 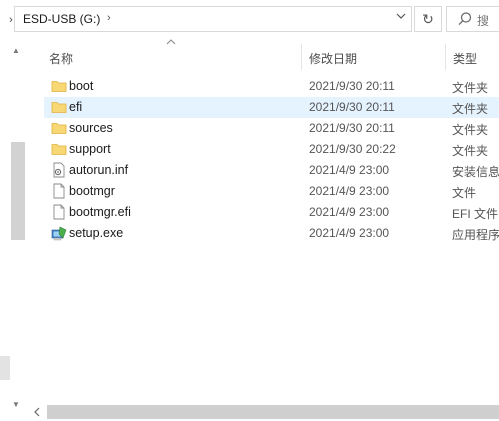 I want to click on file-row: support 2021/9/30 20:22 文件夹, so click(x=271, y=149).